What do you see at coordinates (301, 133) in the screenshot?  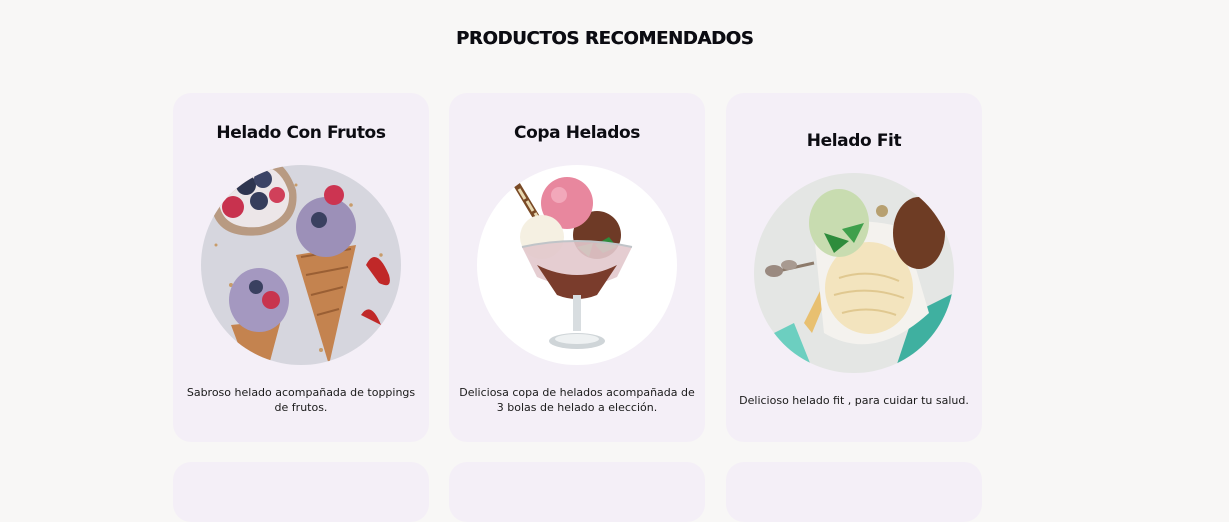 I see `product-title: Helado Con Frutos` at bounding box center [301, 133].